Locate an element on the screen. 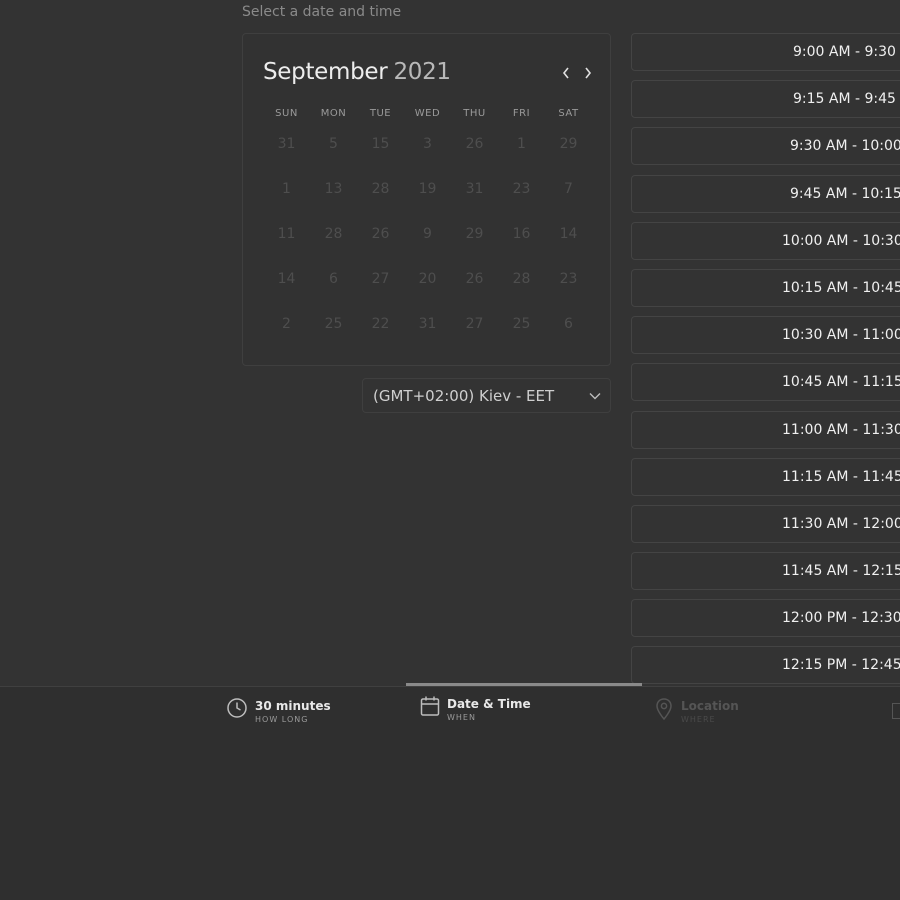 The image size is (900, 900). chevron-right-icon is located at coordinates (588, 73).